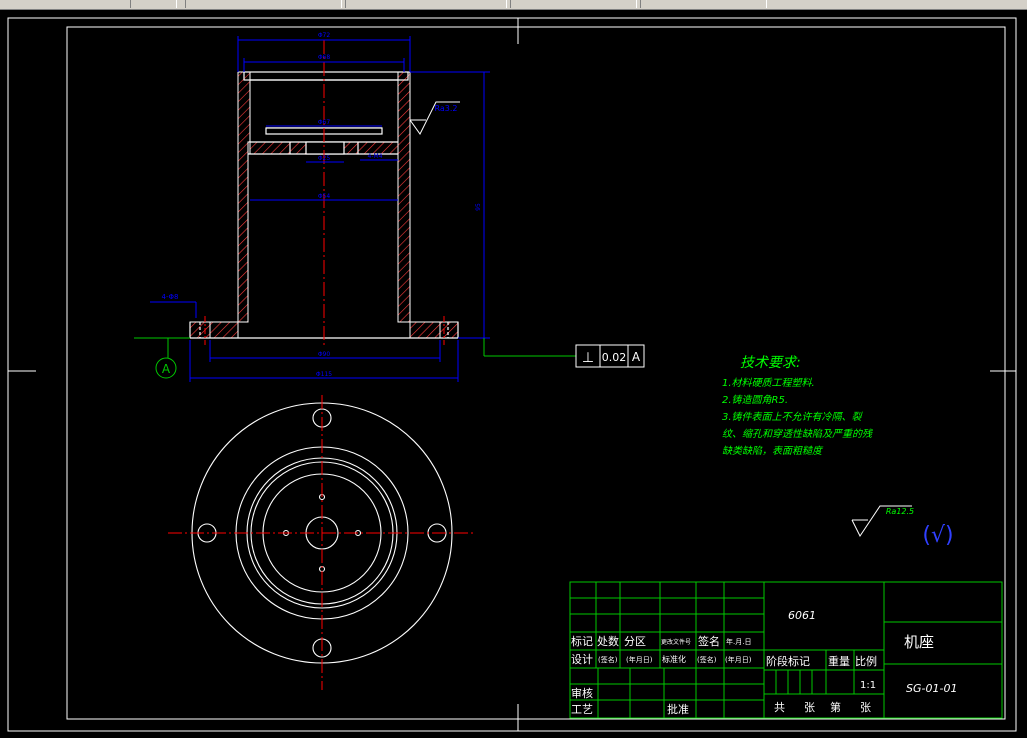 The width and height of the screenshot is (1027, 738). What do you see at coordinates (676, 642) in the screenshot?
I see `svg-text: 更改文件号` at bounding box center [676, 642].